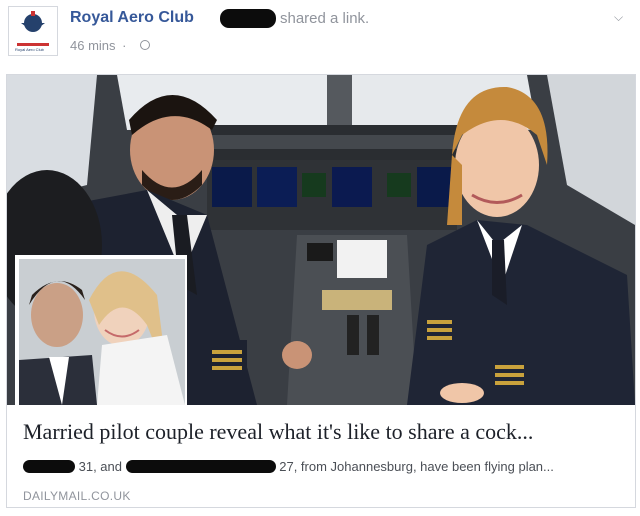 The width and height of the screenshot is (640, 516). I want to click on post-timestamp: 46 mins ·, so click(98, 45).